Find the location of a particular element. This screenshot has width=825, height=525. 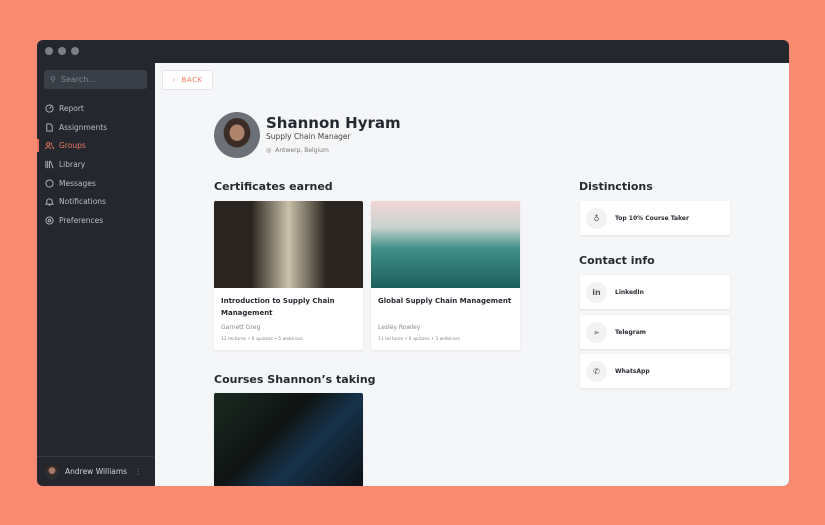

gear-icon is located at coordinates (49, 220).